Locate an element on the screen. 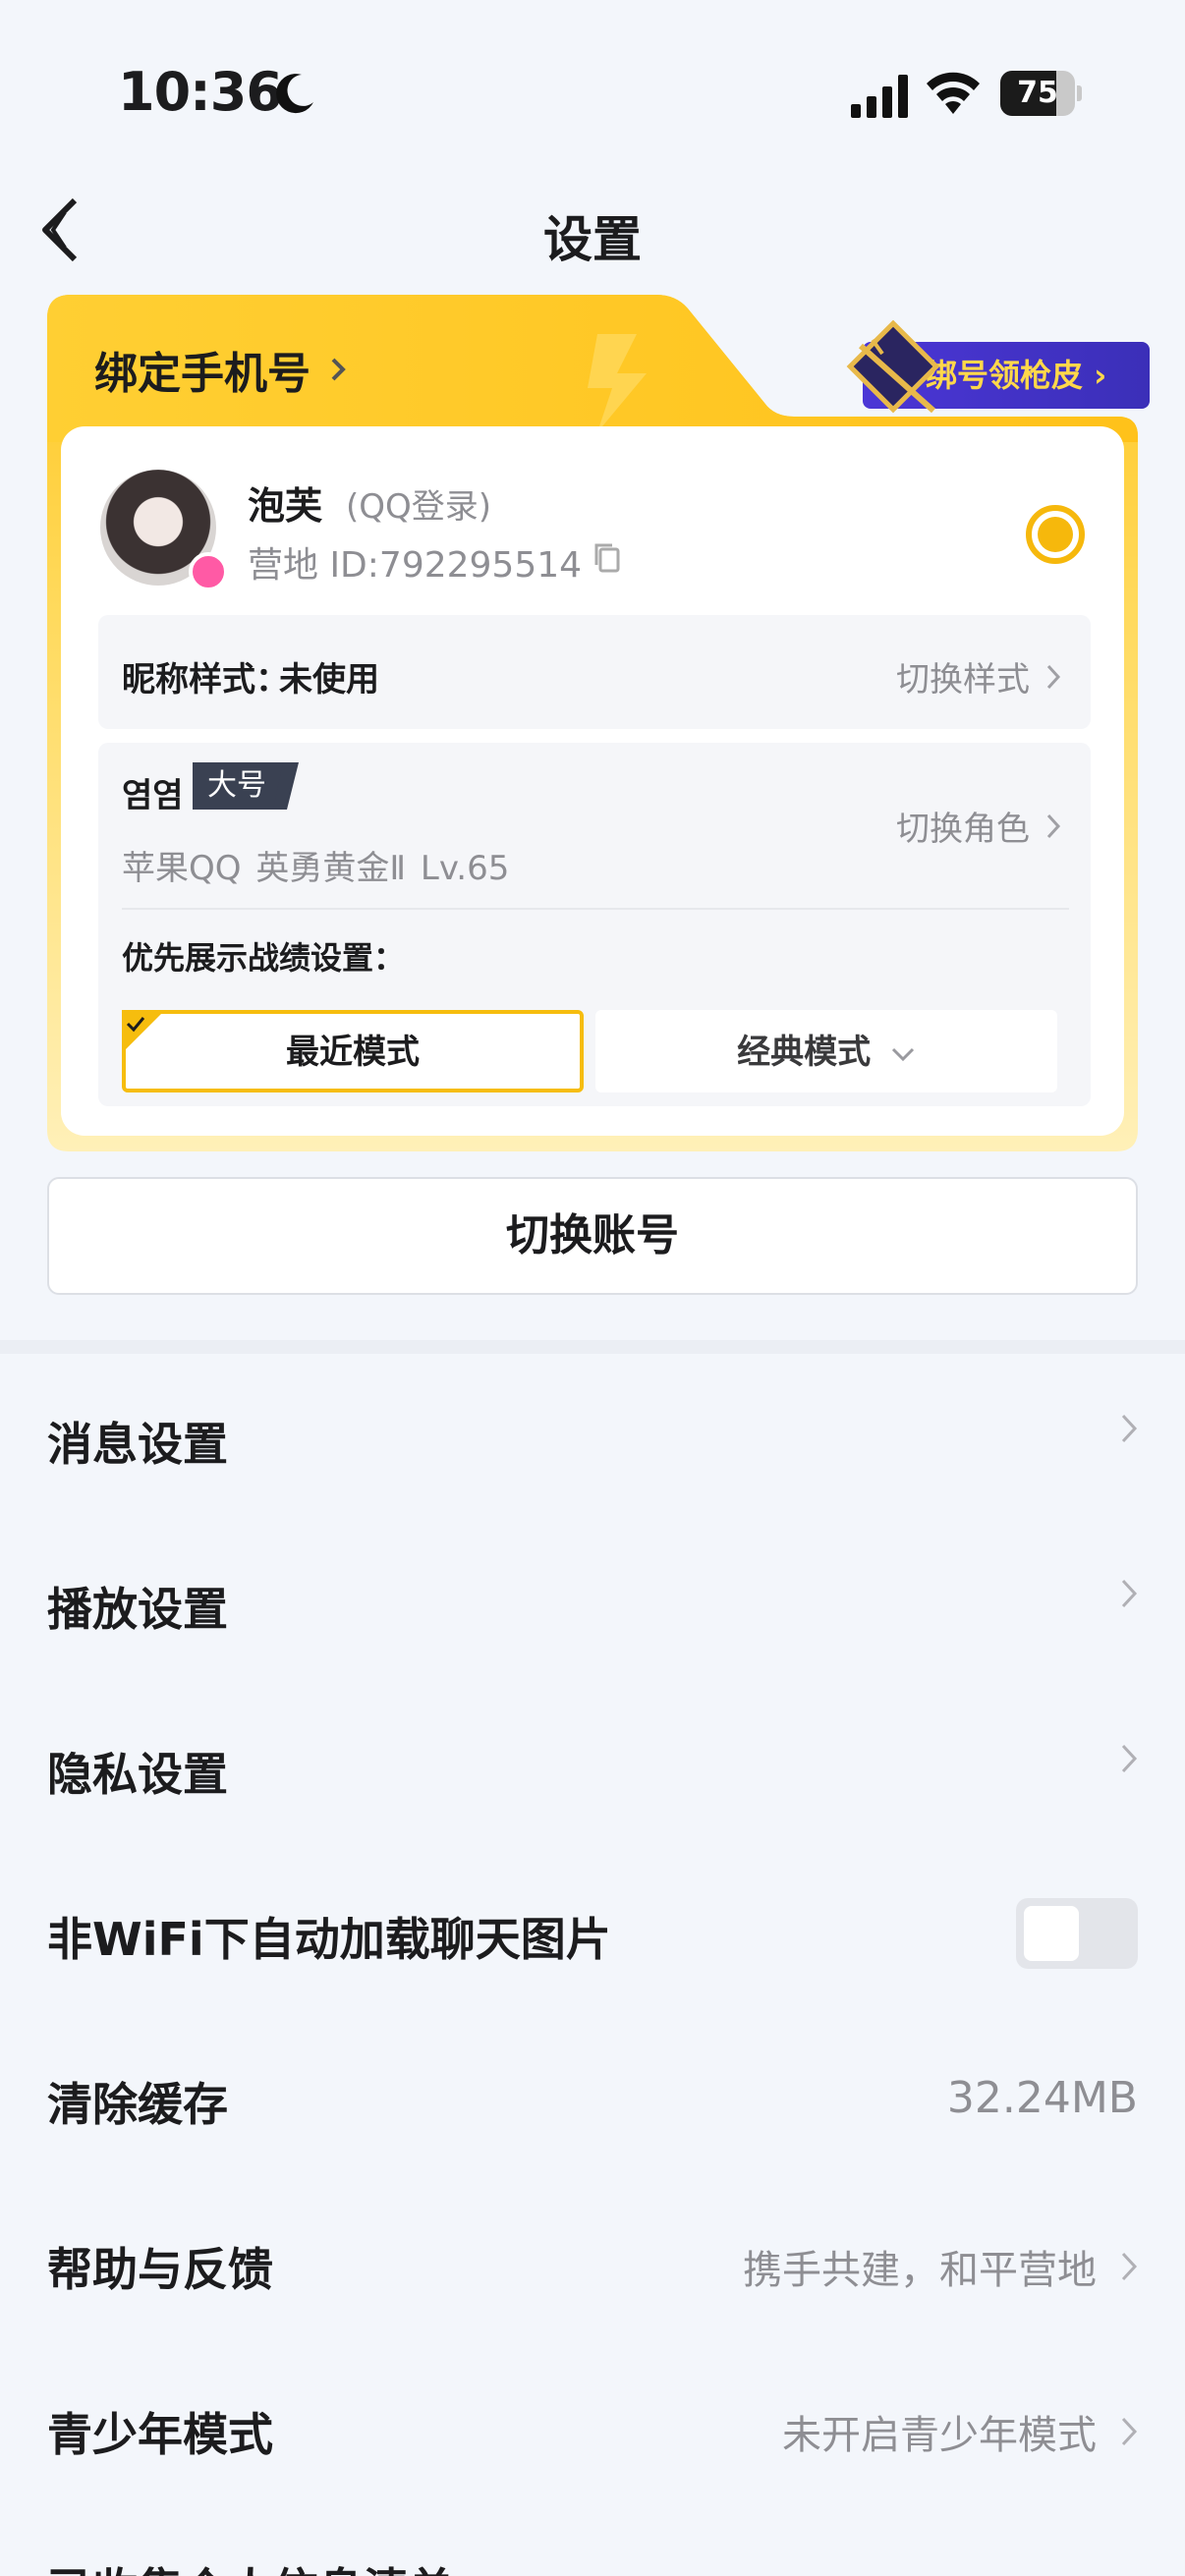 The image size is (1185, 2576). switch-account-button: 切换账号 is located at coordinates (592, 1236).